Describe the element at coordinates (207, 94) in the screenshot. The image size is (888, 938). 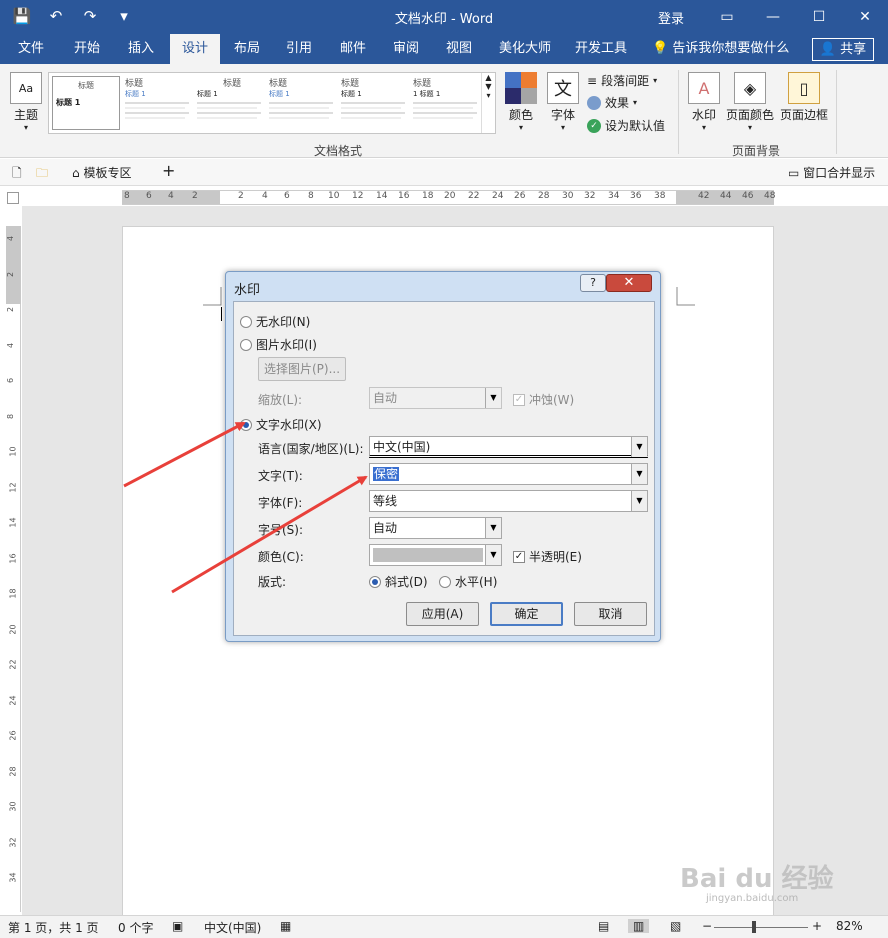
I see `style-set-heading: 标题 1` at that location.